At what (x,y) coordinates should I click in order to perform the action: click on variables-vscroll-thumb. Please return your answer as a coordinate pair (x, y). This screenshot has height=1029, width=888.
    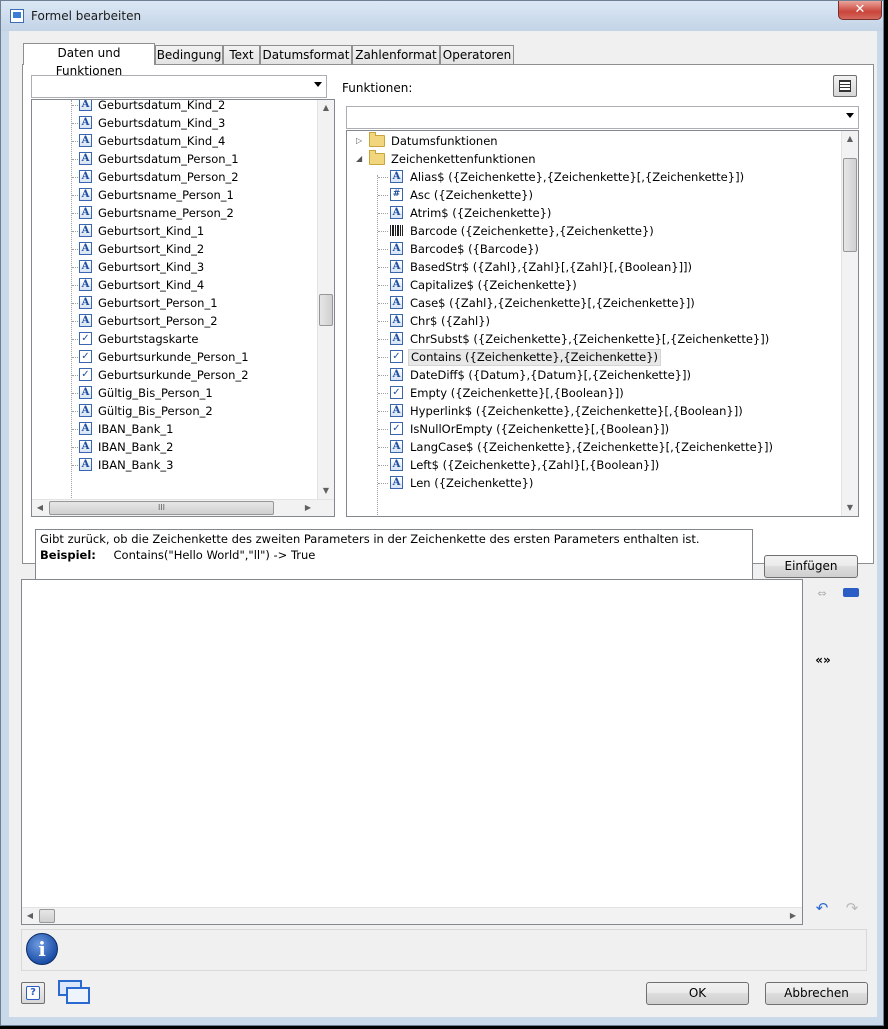
    Looking at the image, I should click on (326, 310).